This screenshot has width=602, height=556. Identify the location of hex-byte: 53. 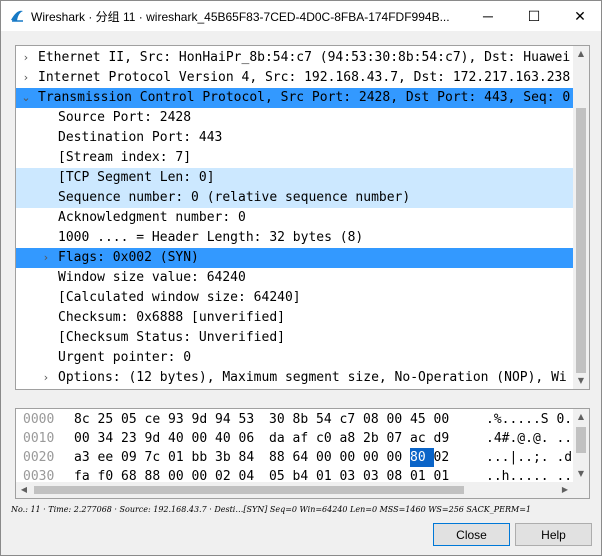
(251, 419).